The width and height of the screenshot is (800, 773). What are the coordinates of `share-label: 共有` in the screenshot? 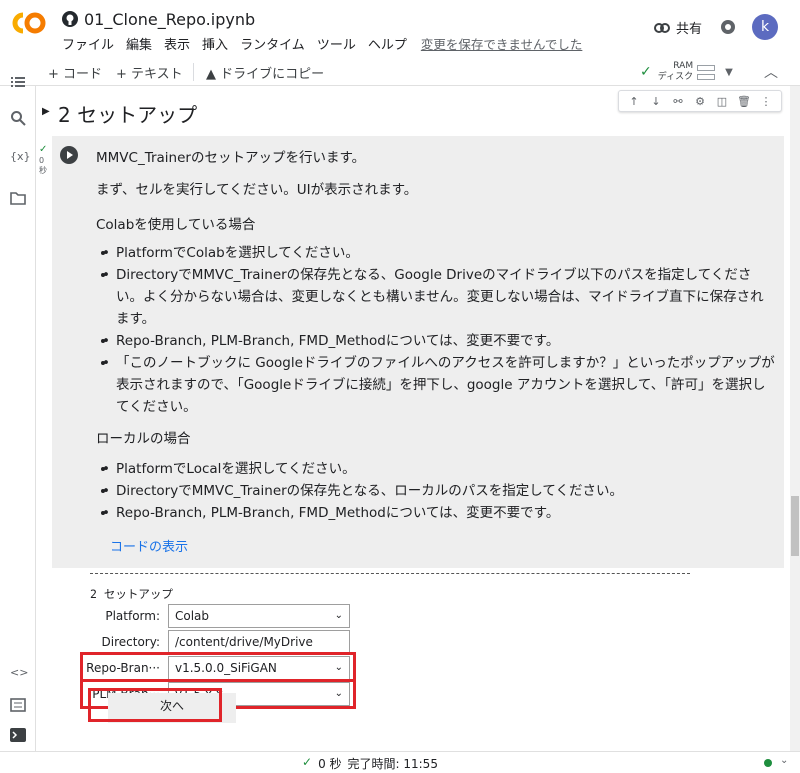 It's located at (689, 29).